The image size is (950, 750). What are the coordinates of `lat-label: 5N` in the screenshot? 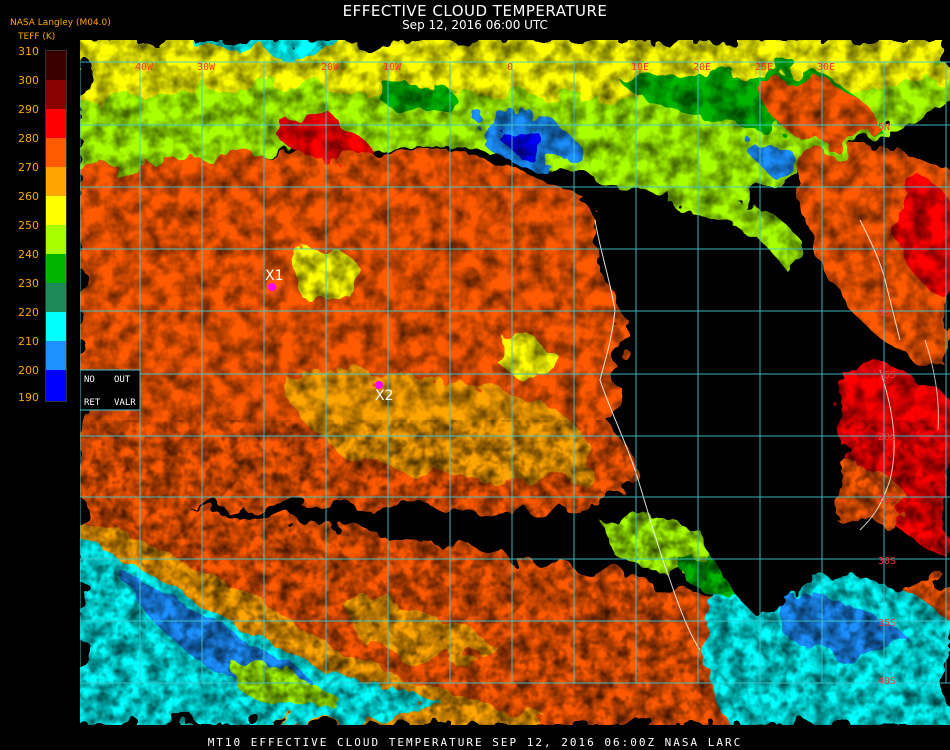 It's located at (884, 127).